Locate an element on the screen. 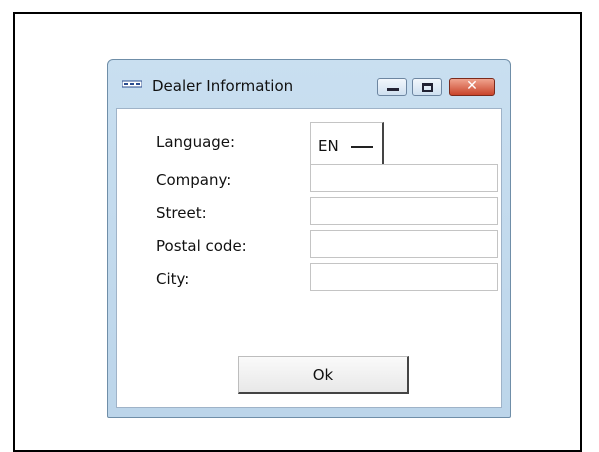  window-title: Dealer Information is located at coordinates (223, 86).